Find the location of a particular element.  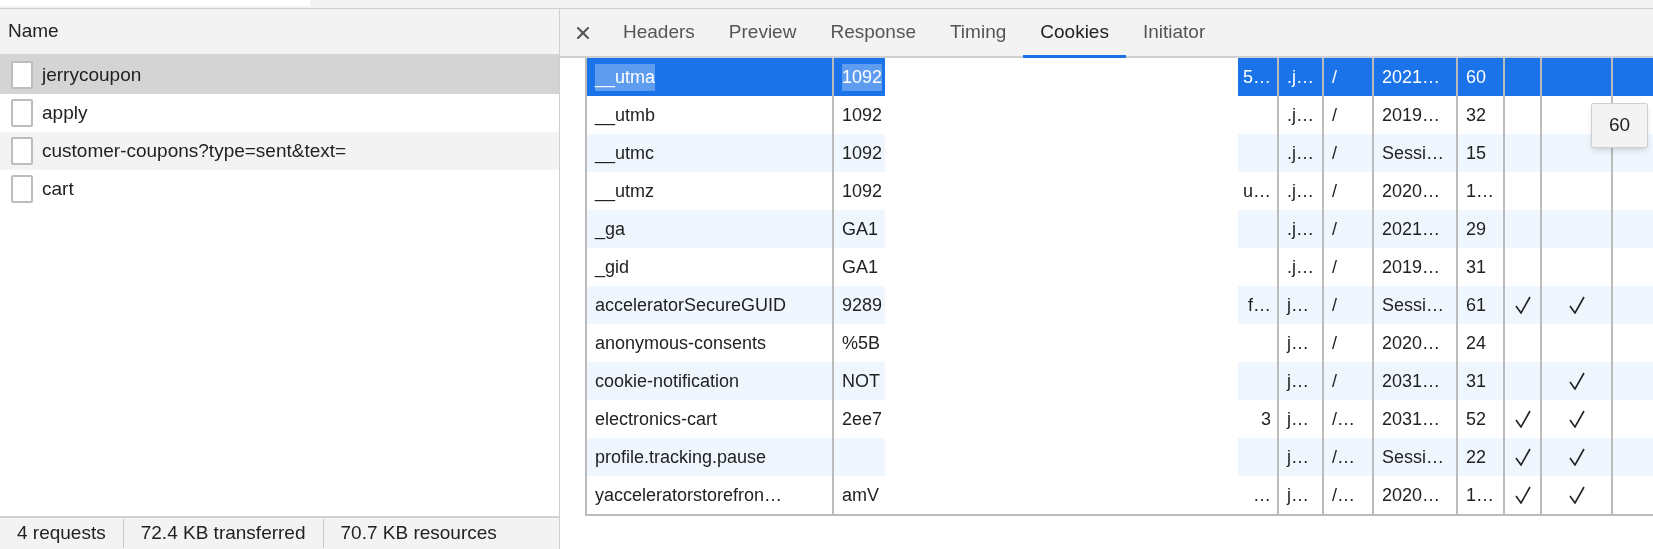

cookie-row: cookie-notification NOT j… / 2031… 31 is located at coordinates (1120, 381).